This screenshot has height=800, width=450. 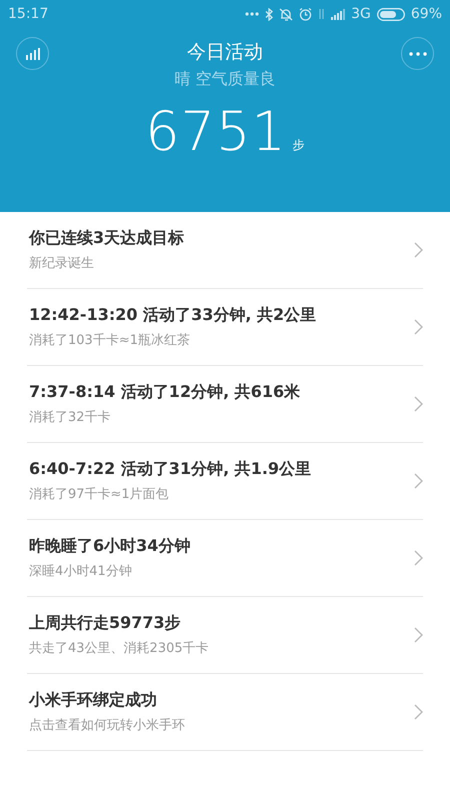 I want to click on activity-detail: 消耗了103千卡≈1瓶冰红茶, so click(x=110, y=340).